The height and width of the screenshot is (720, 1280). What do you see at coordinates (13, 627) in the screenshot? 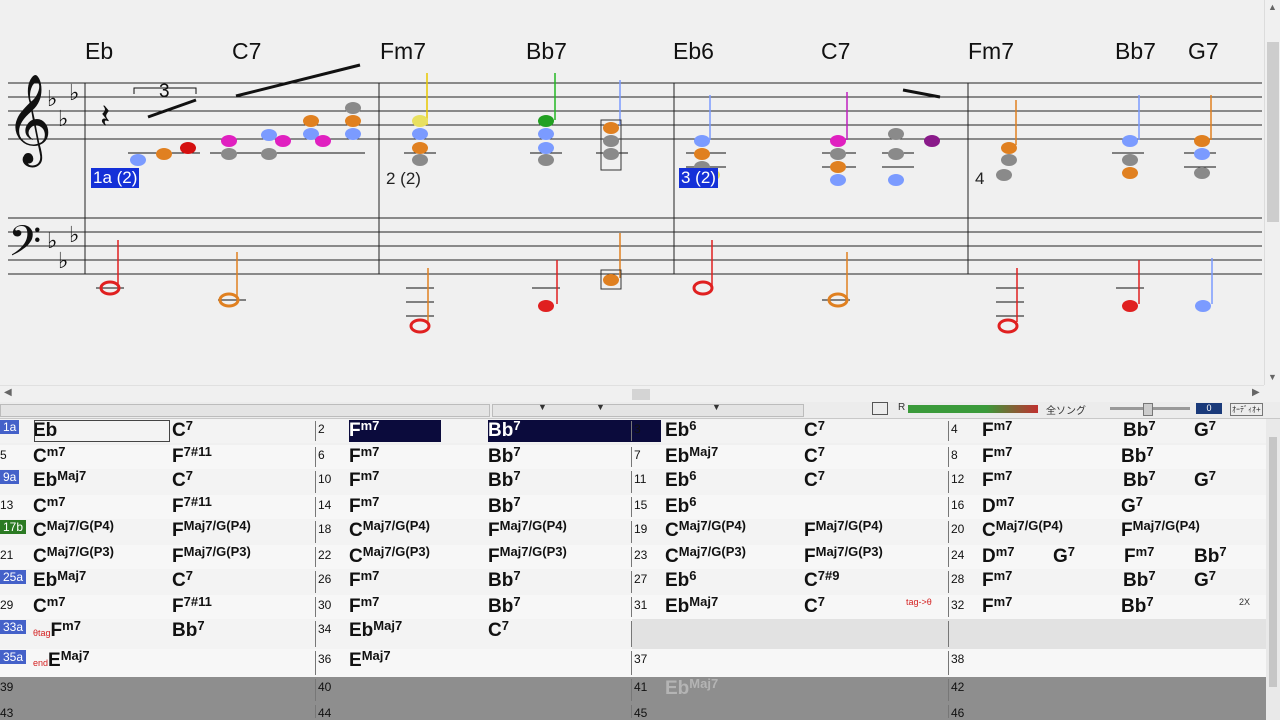
I see `part-marker: 33a` at bounding box center [13, 627].